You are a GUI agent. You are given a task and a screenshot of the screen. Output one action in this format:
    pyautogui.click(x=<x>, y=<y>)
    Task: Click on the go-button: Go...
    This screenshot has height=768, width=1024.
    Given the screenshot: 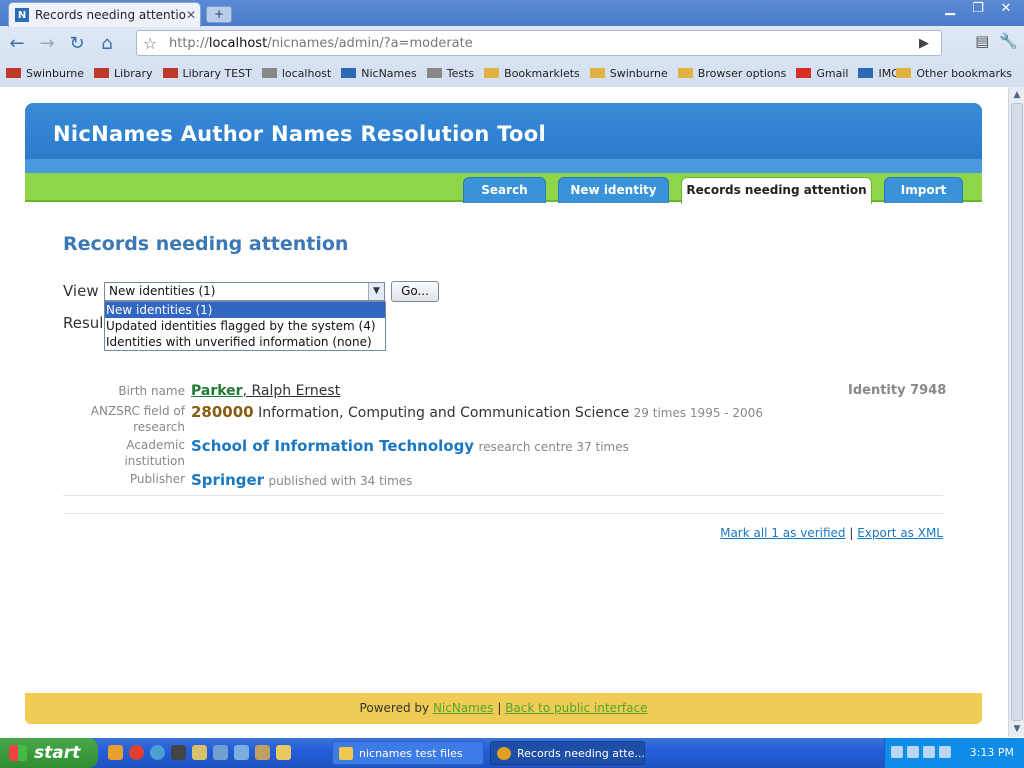 What is the action you would take?
    pyautogui.click(x=415, y=291)
    